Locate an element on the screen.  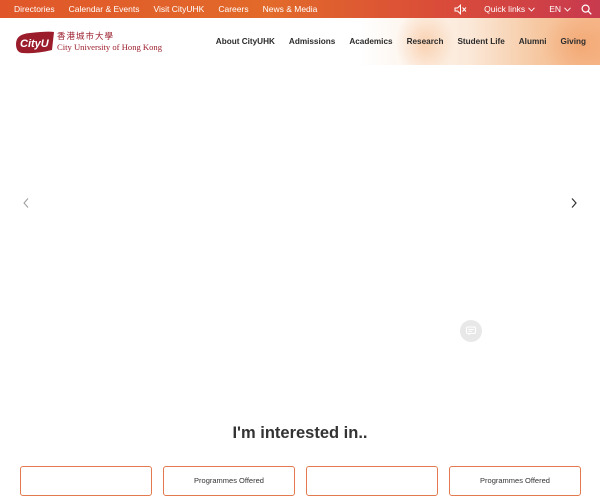
interested-heading: I'm interested in.. is located at coordinates (300, 433).